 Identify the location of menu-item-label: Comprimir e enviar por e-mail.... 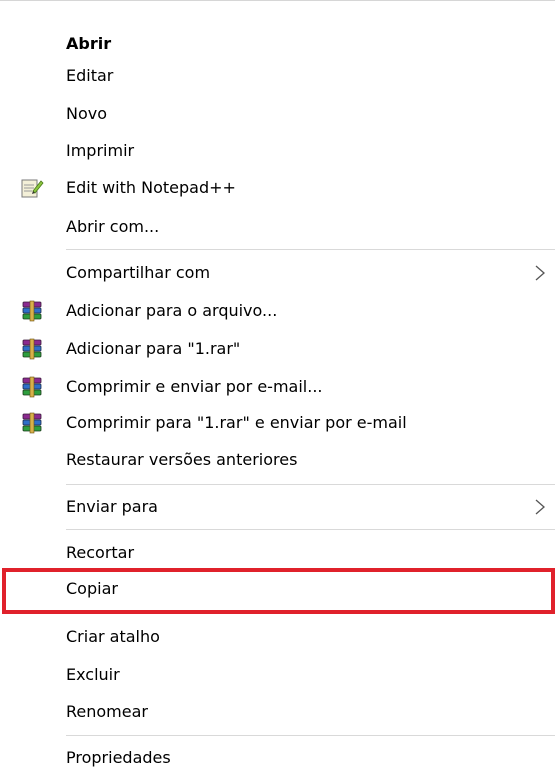
(194, 386).